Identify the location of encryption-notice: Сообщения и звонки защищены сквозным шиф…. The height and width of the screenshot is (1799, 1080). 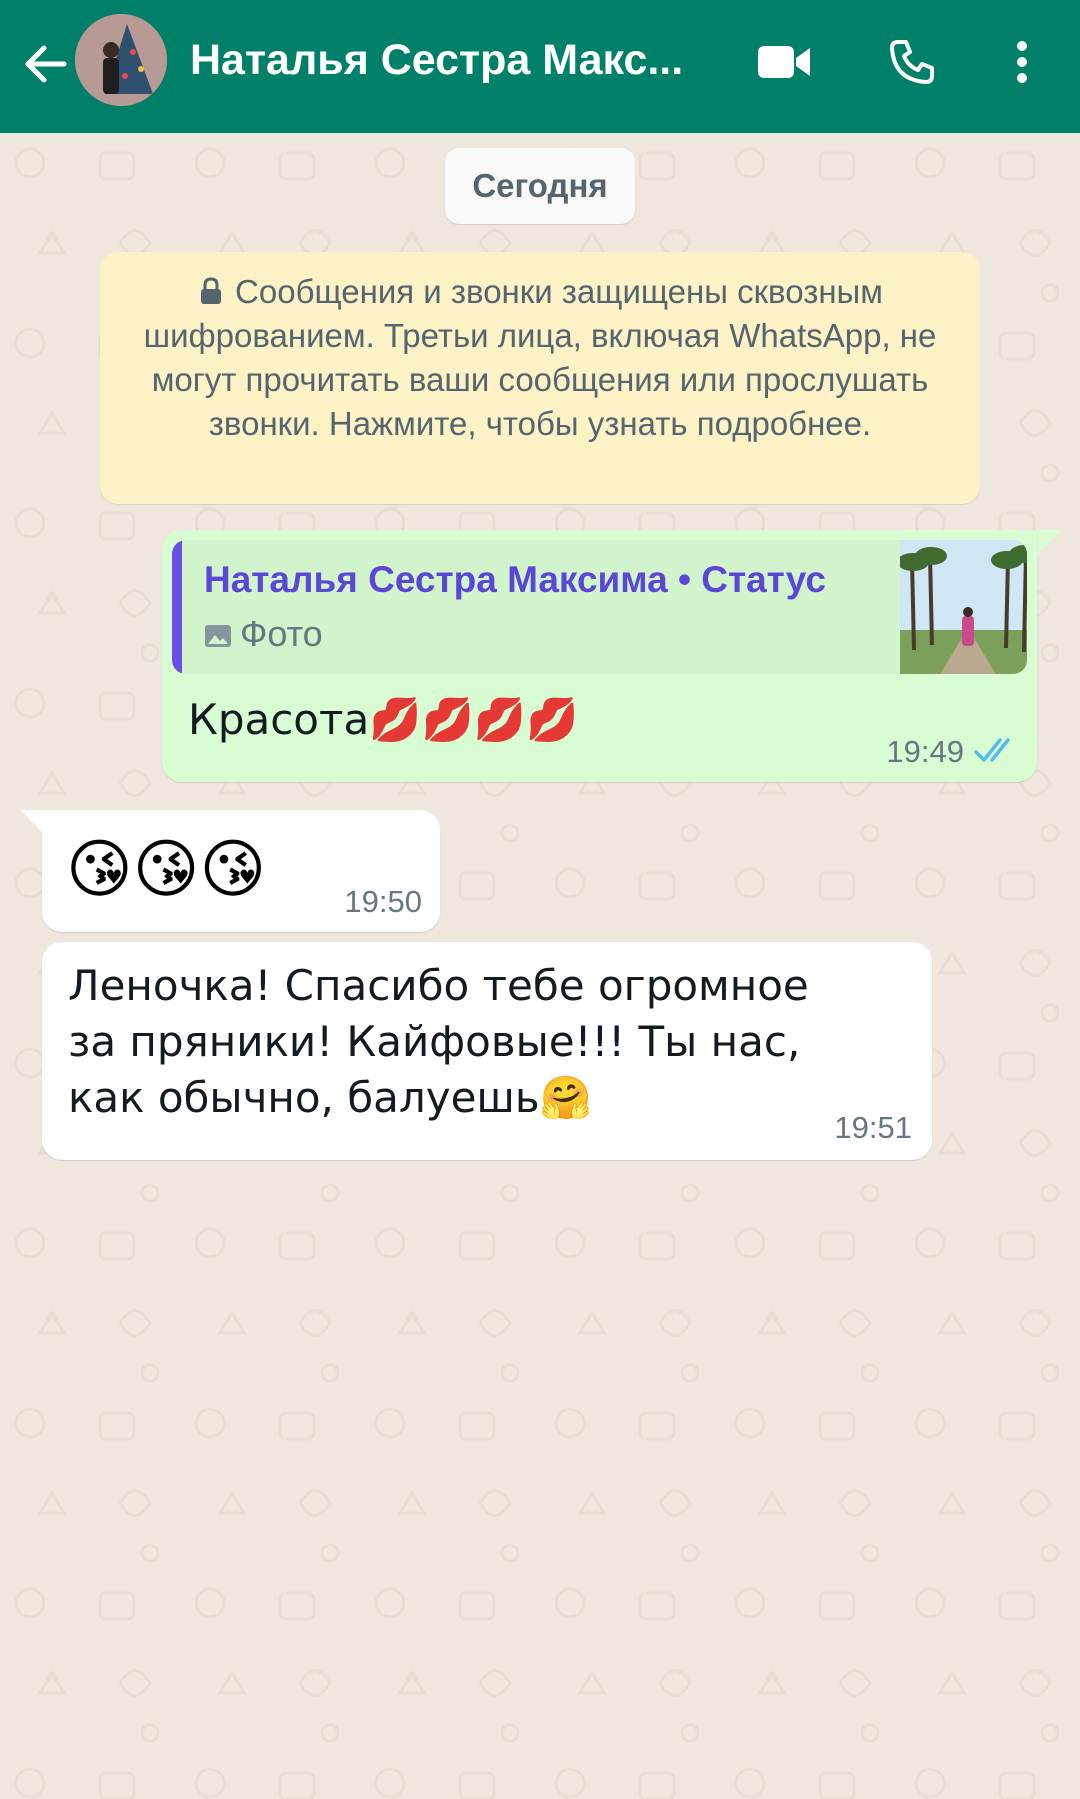
(540, 378).